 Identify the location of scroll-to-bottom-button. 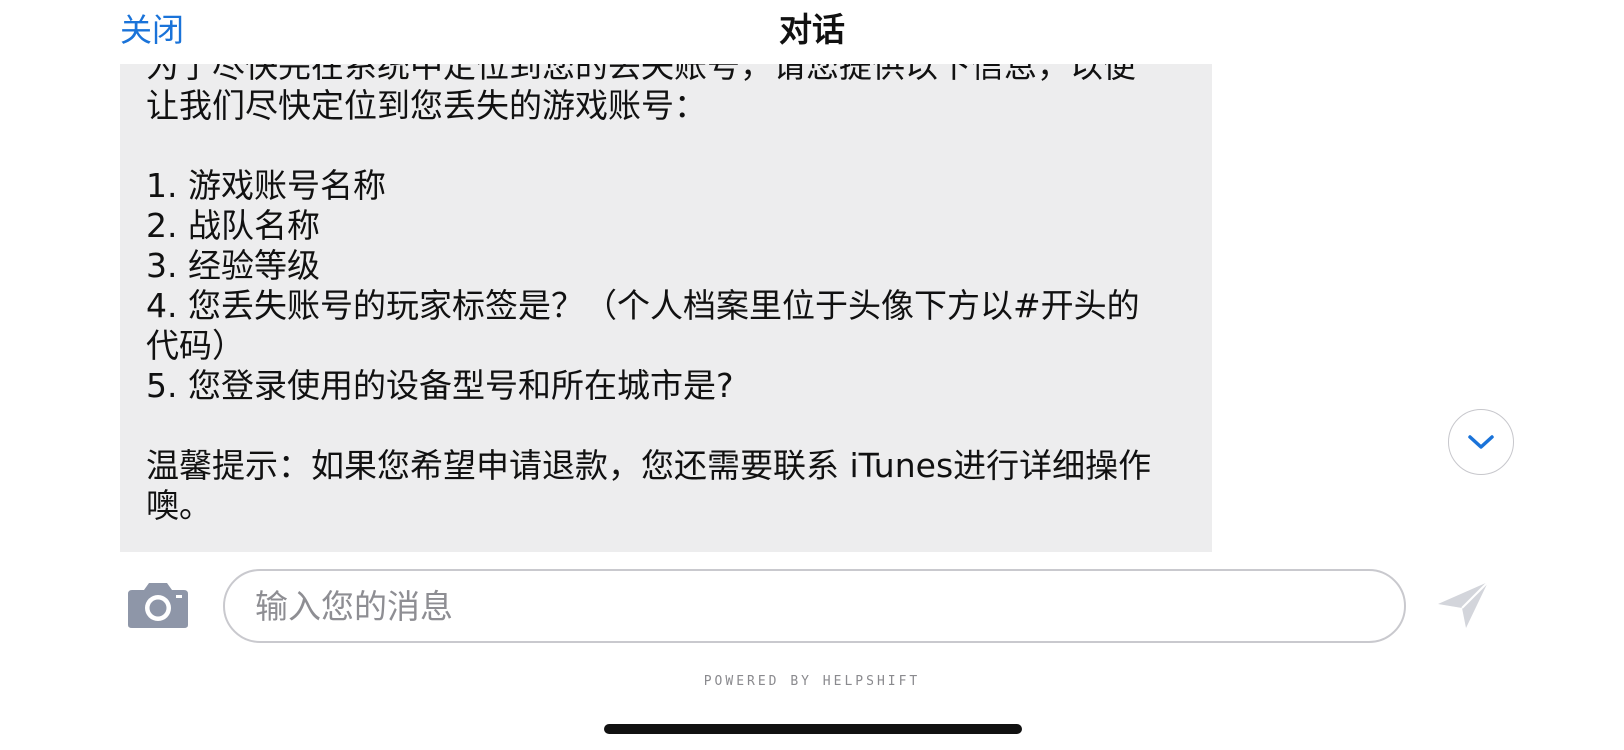
(1481, 442).